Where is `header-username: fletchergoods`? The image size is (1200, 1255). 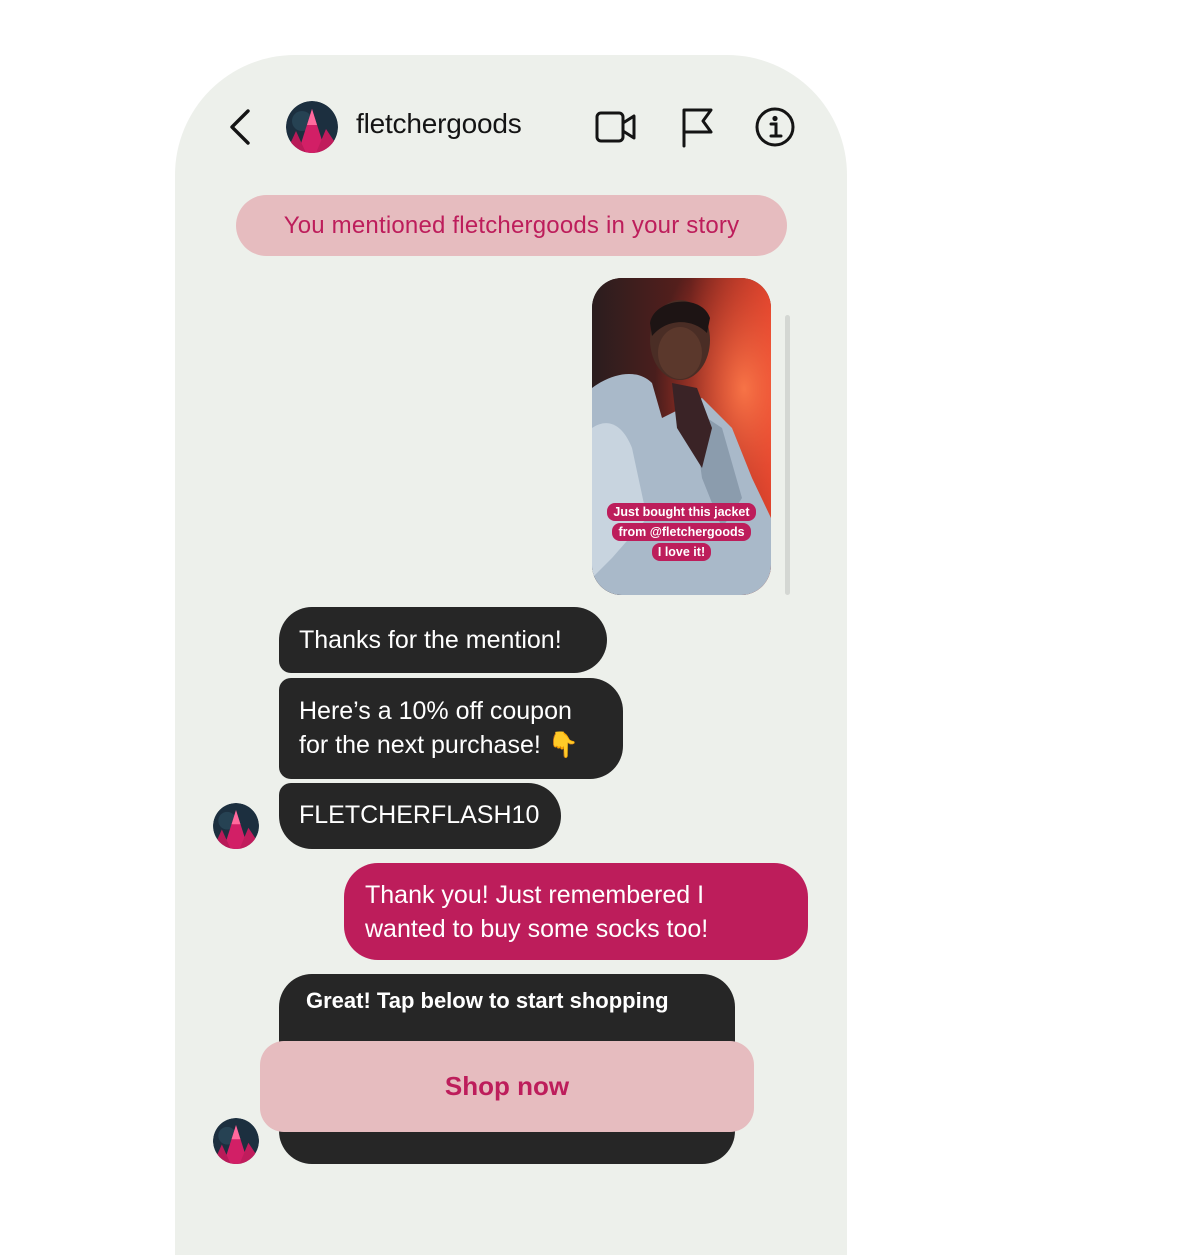
header-username: fletchergoods is located at coordinates (439, 124).